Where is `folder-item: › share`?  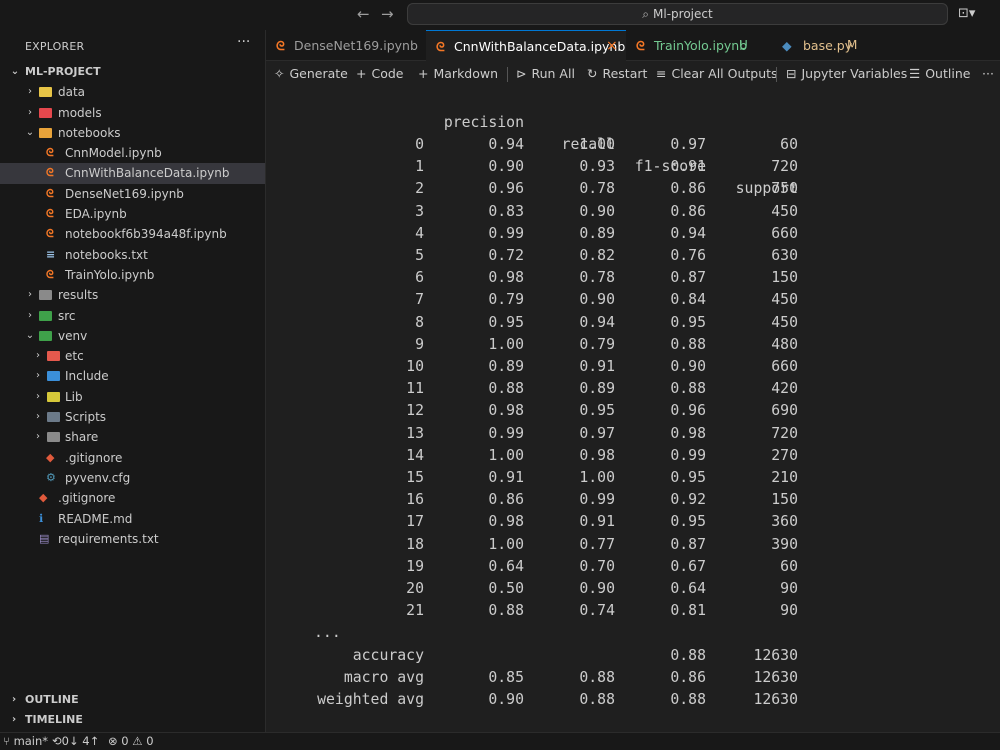 folder-item: › share is located at coordinates (132, 437).